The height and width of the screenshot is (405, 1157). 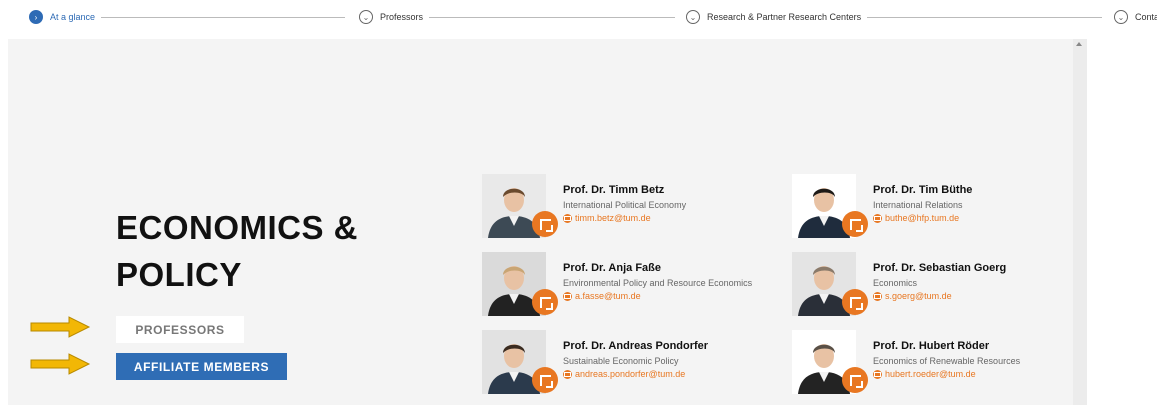 What do you see at coordinates (612, 268) in the screenshot?
I see `professor-name: Prof. Dr. Anja Faße` at bounding box center [612, 268].